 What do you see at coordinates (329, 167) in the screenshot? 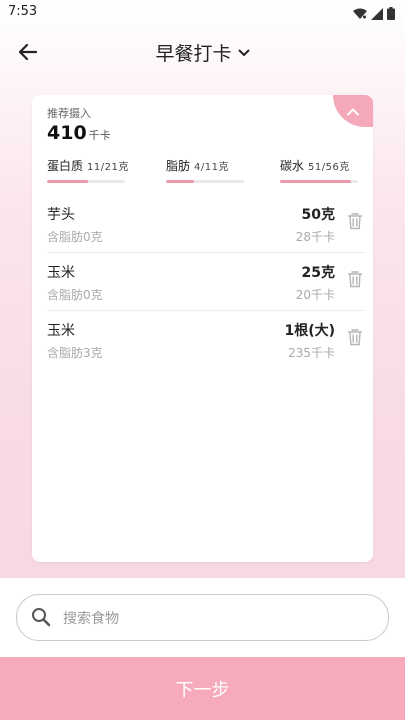
I see `macro-value: 51/56克` at bounding box center [329, 167].